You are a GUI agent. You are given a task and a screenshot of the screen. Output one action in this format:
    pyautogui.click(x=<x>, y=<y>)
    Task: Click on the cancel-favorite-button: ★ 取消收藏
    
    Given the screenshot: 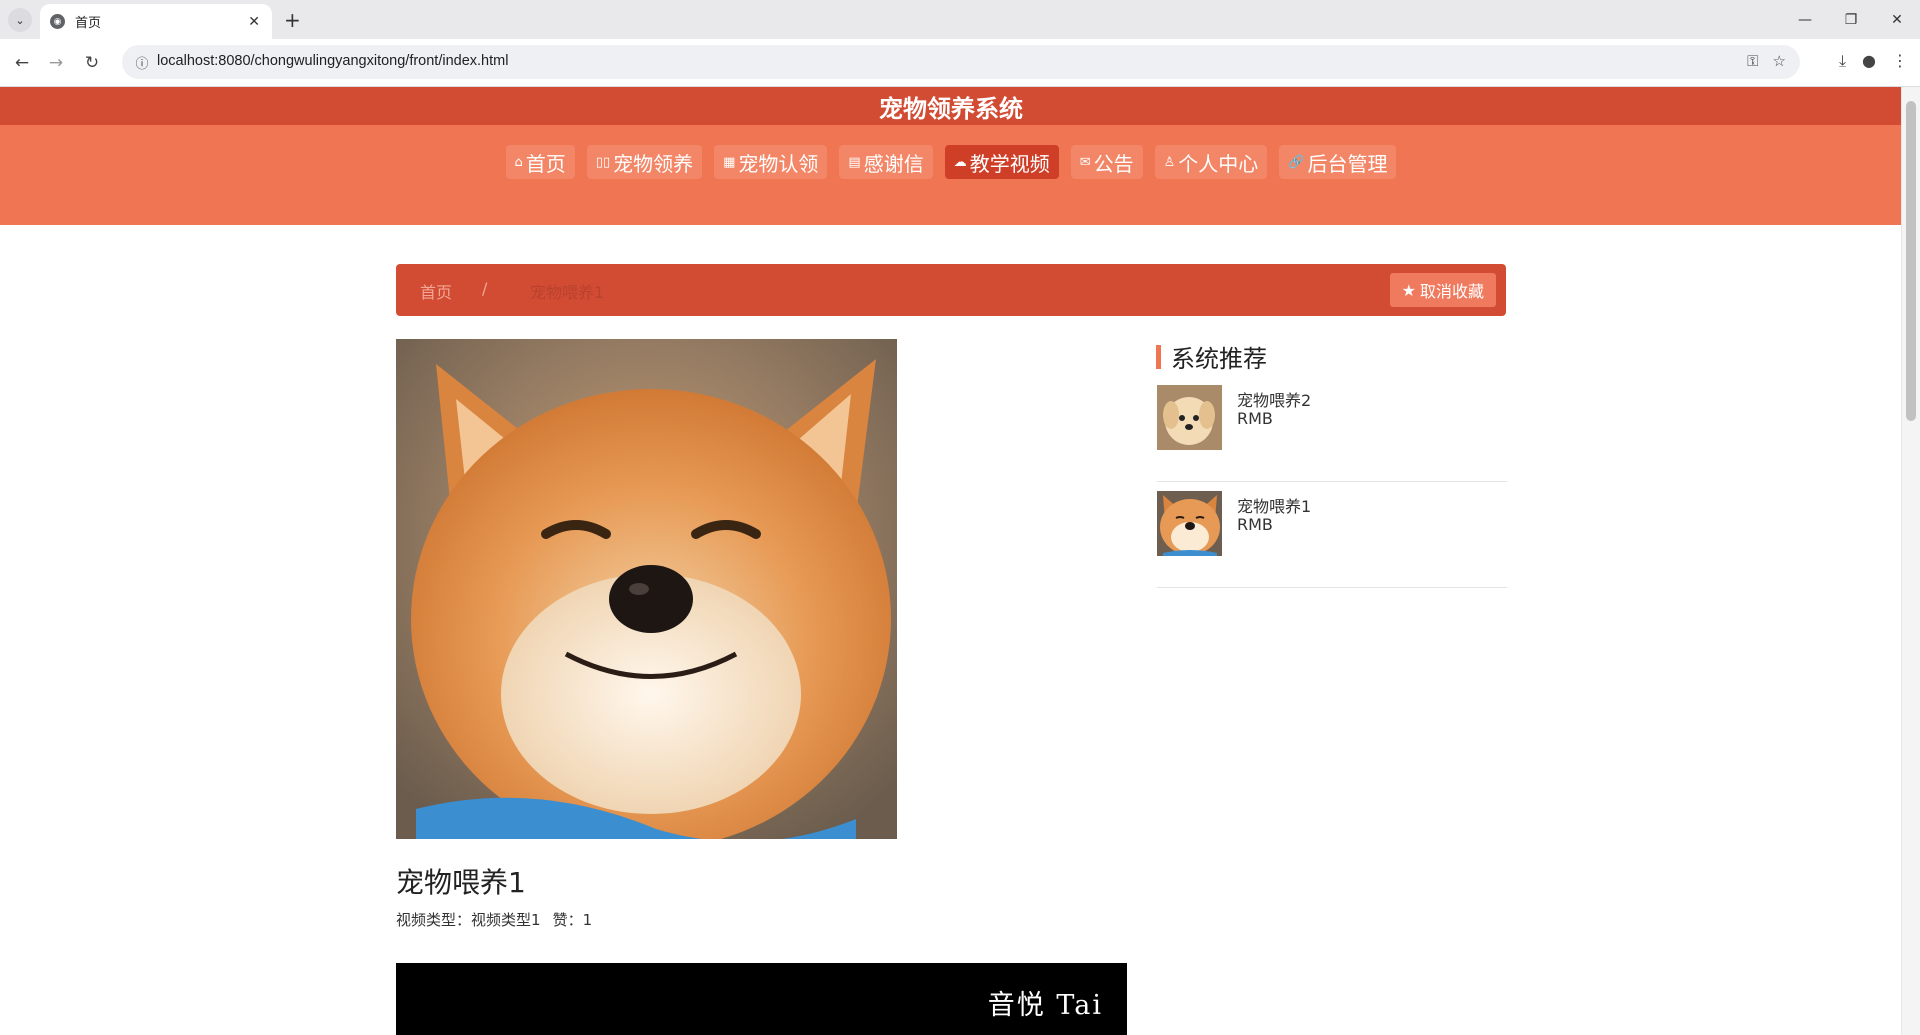 What is the action you would take?
    pyautogui.click(x=1442, y=290)
    